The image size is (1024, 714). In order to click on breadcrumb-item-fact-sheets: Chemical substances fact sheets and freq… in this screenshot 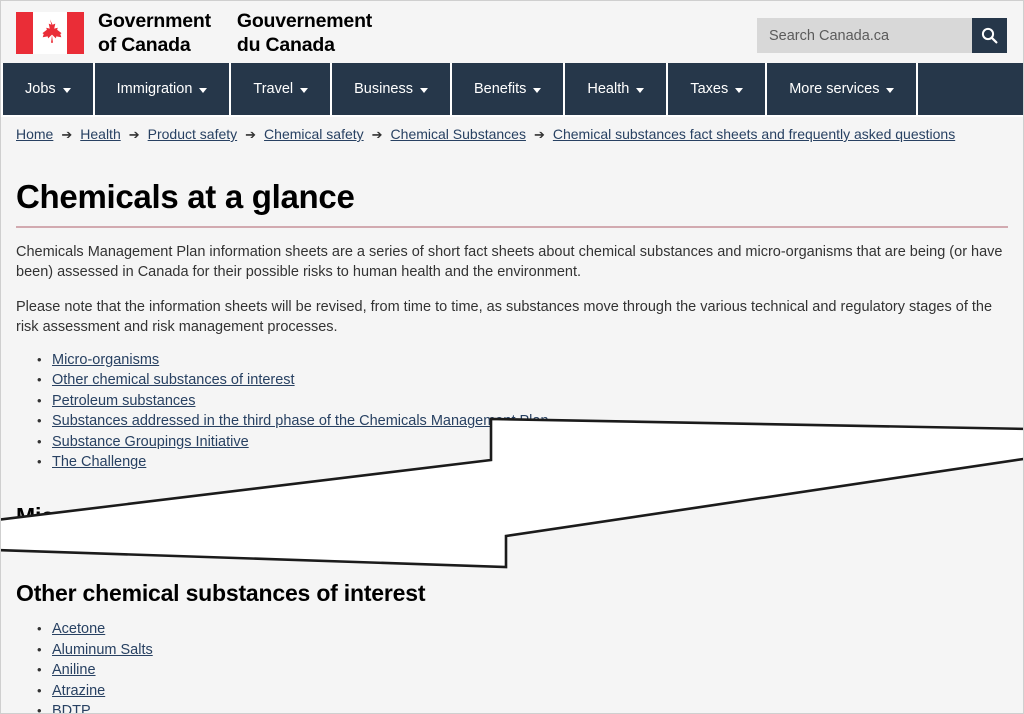, I will do `click(754, 134)`.